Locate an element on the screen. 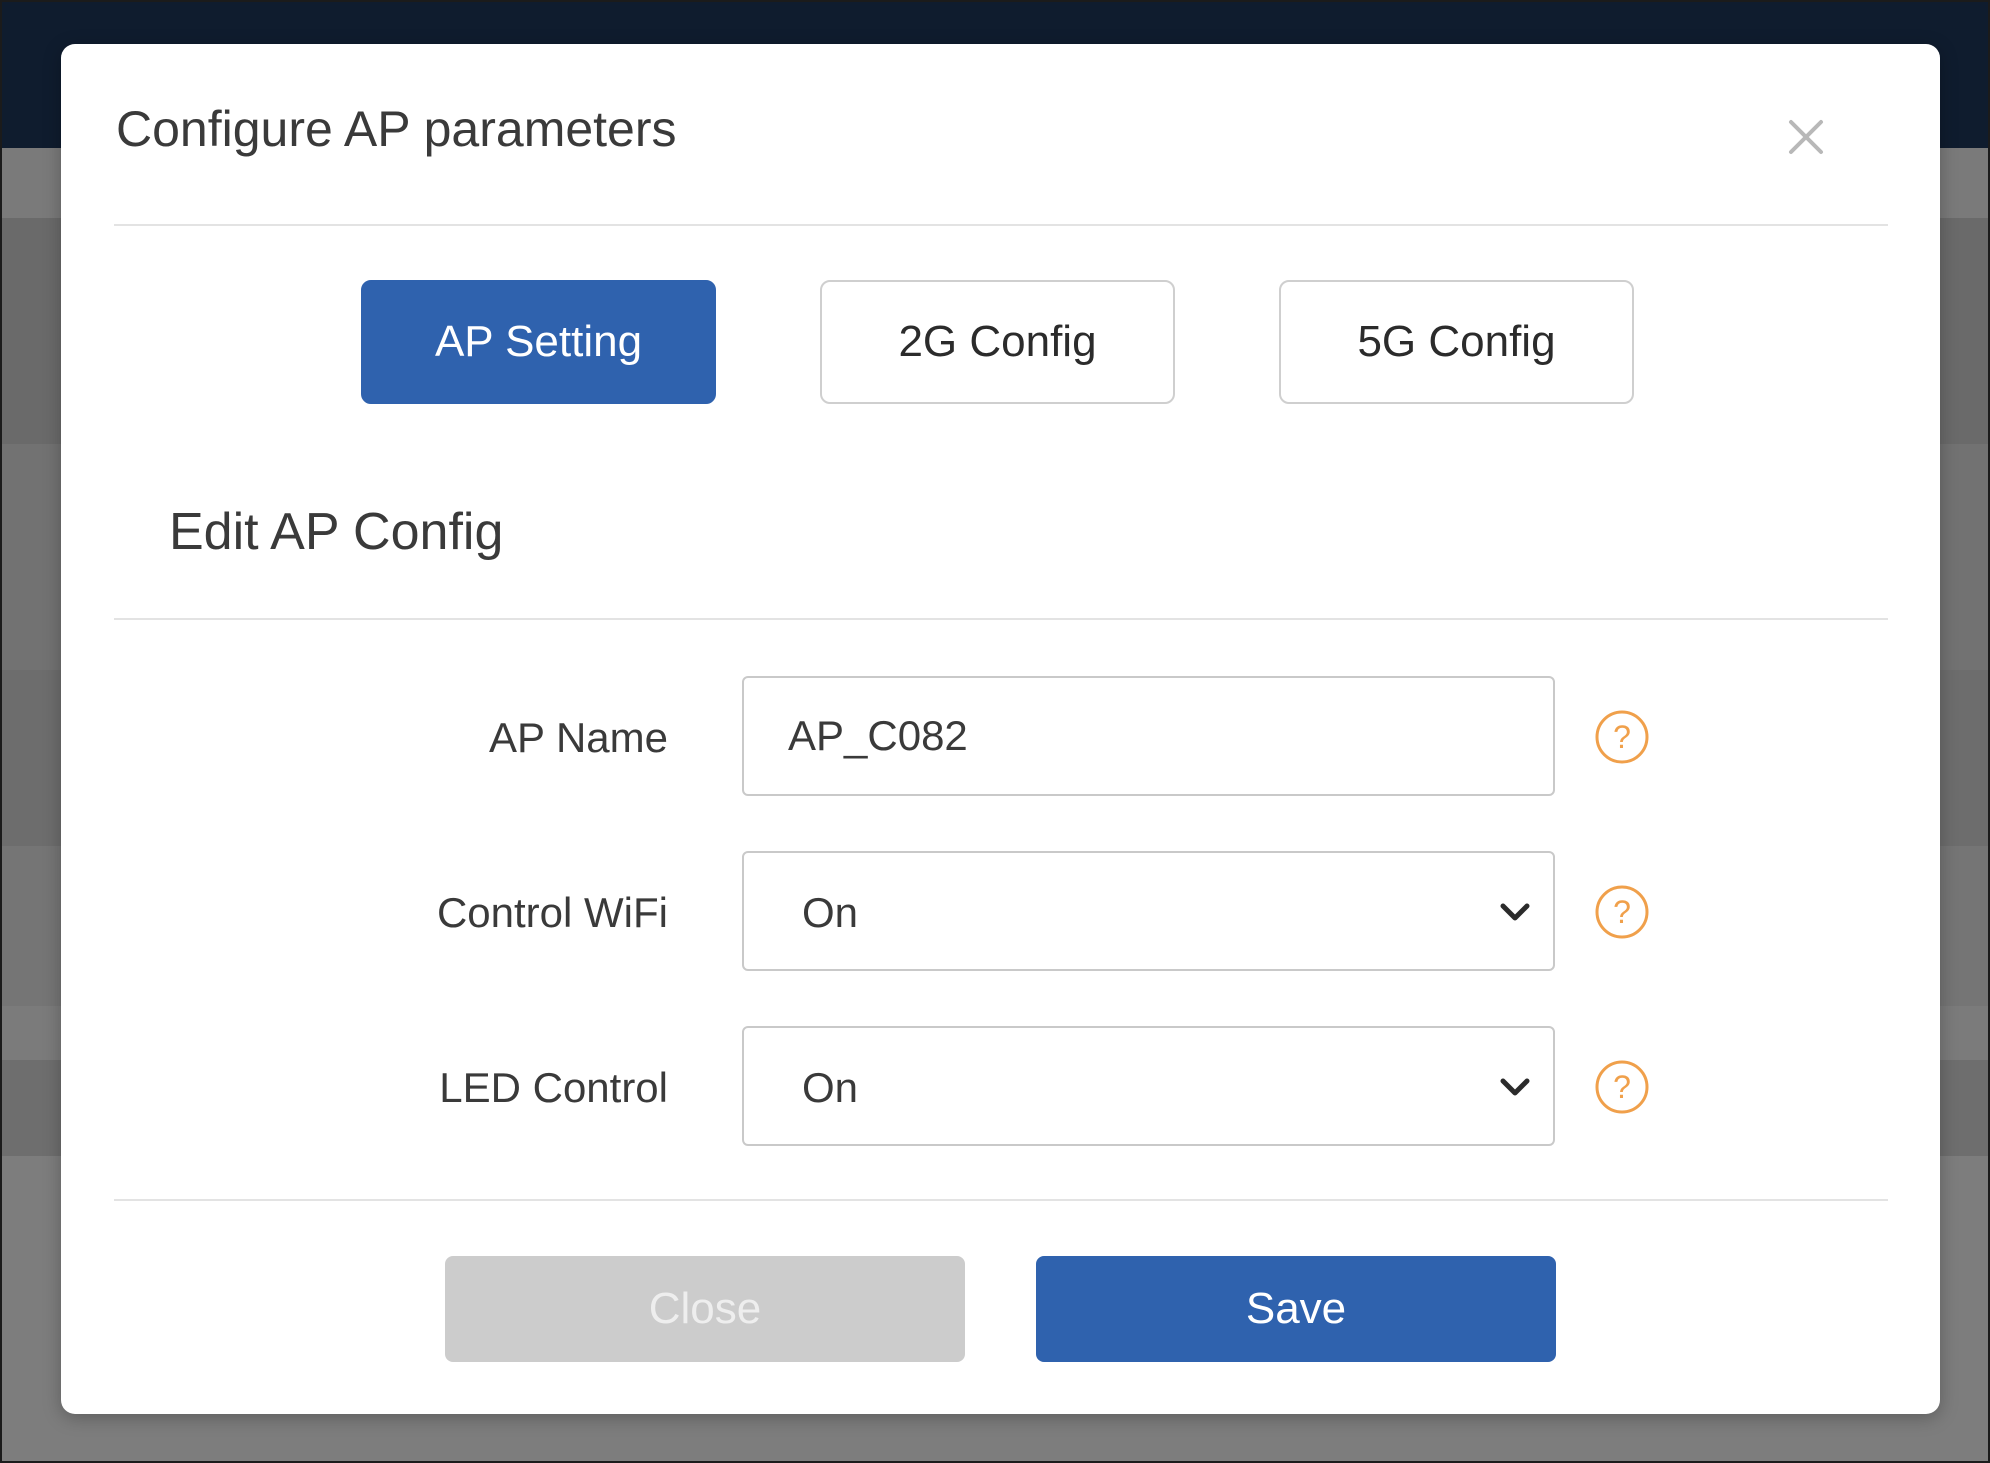 This screenshot has width=1990, height=1463. ap-name-label: AP Name is located at coordinates (578, 737).